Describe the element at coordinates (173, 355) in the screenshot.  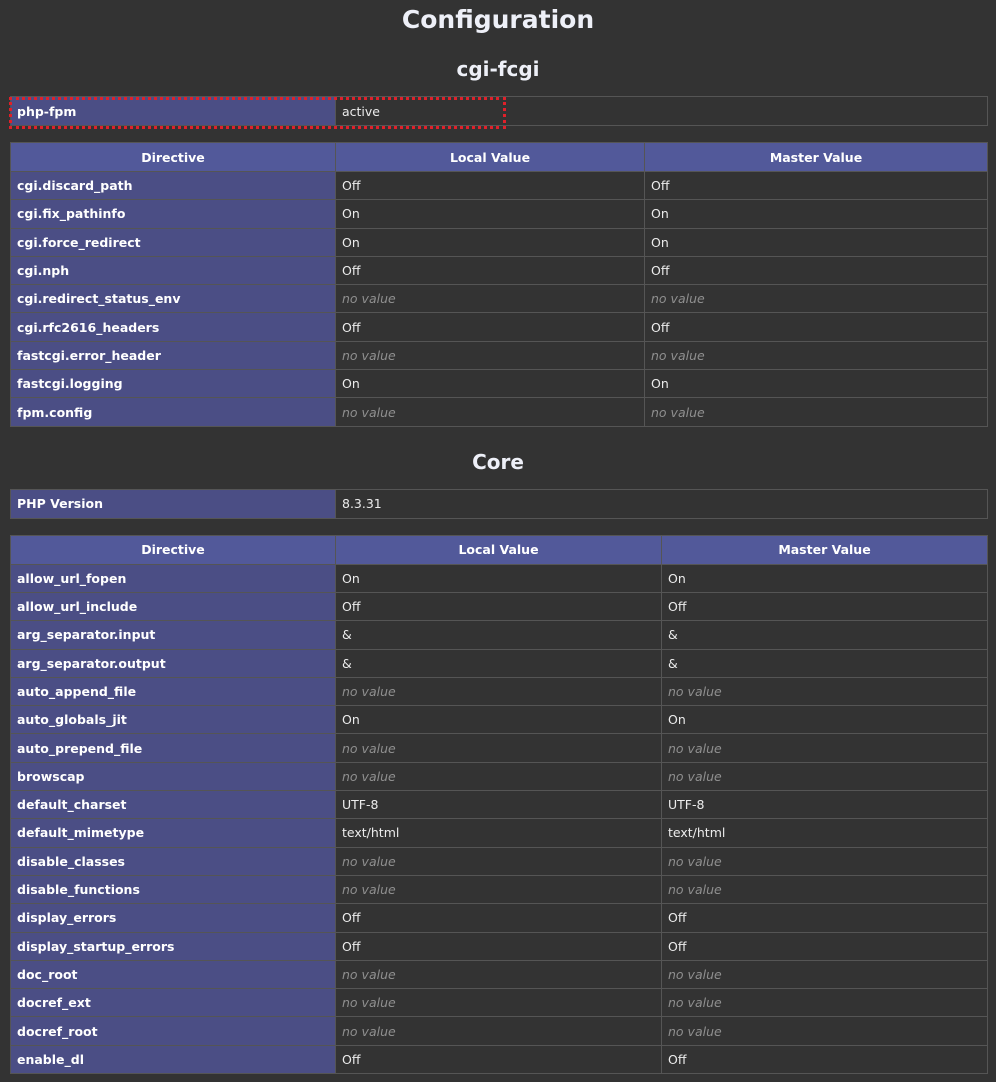
I see `directive-name: fastcgi.error_header` at that location.